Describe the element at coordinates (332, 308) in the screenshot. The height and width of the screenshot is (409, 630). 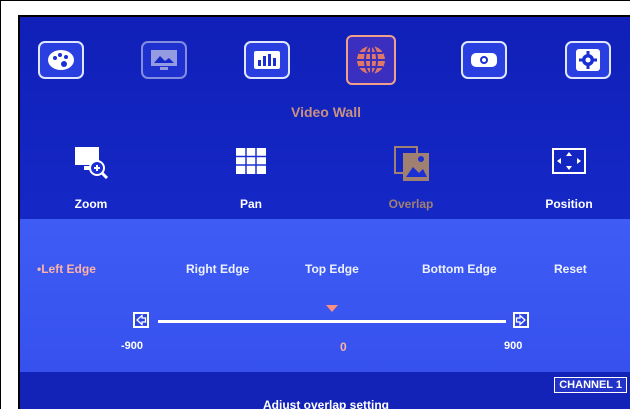
I see `overlap-slider-thumb` at that location.